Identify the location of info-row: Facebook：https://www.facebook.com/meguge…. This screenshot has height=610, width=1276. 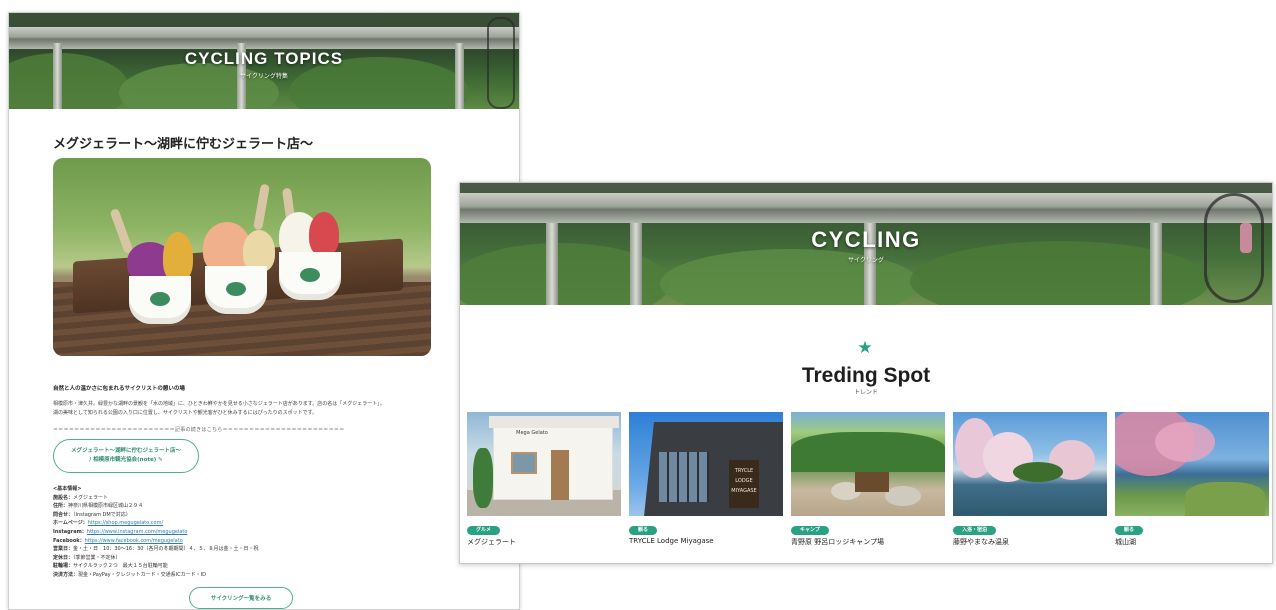
(264, 541).